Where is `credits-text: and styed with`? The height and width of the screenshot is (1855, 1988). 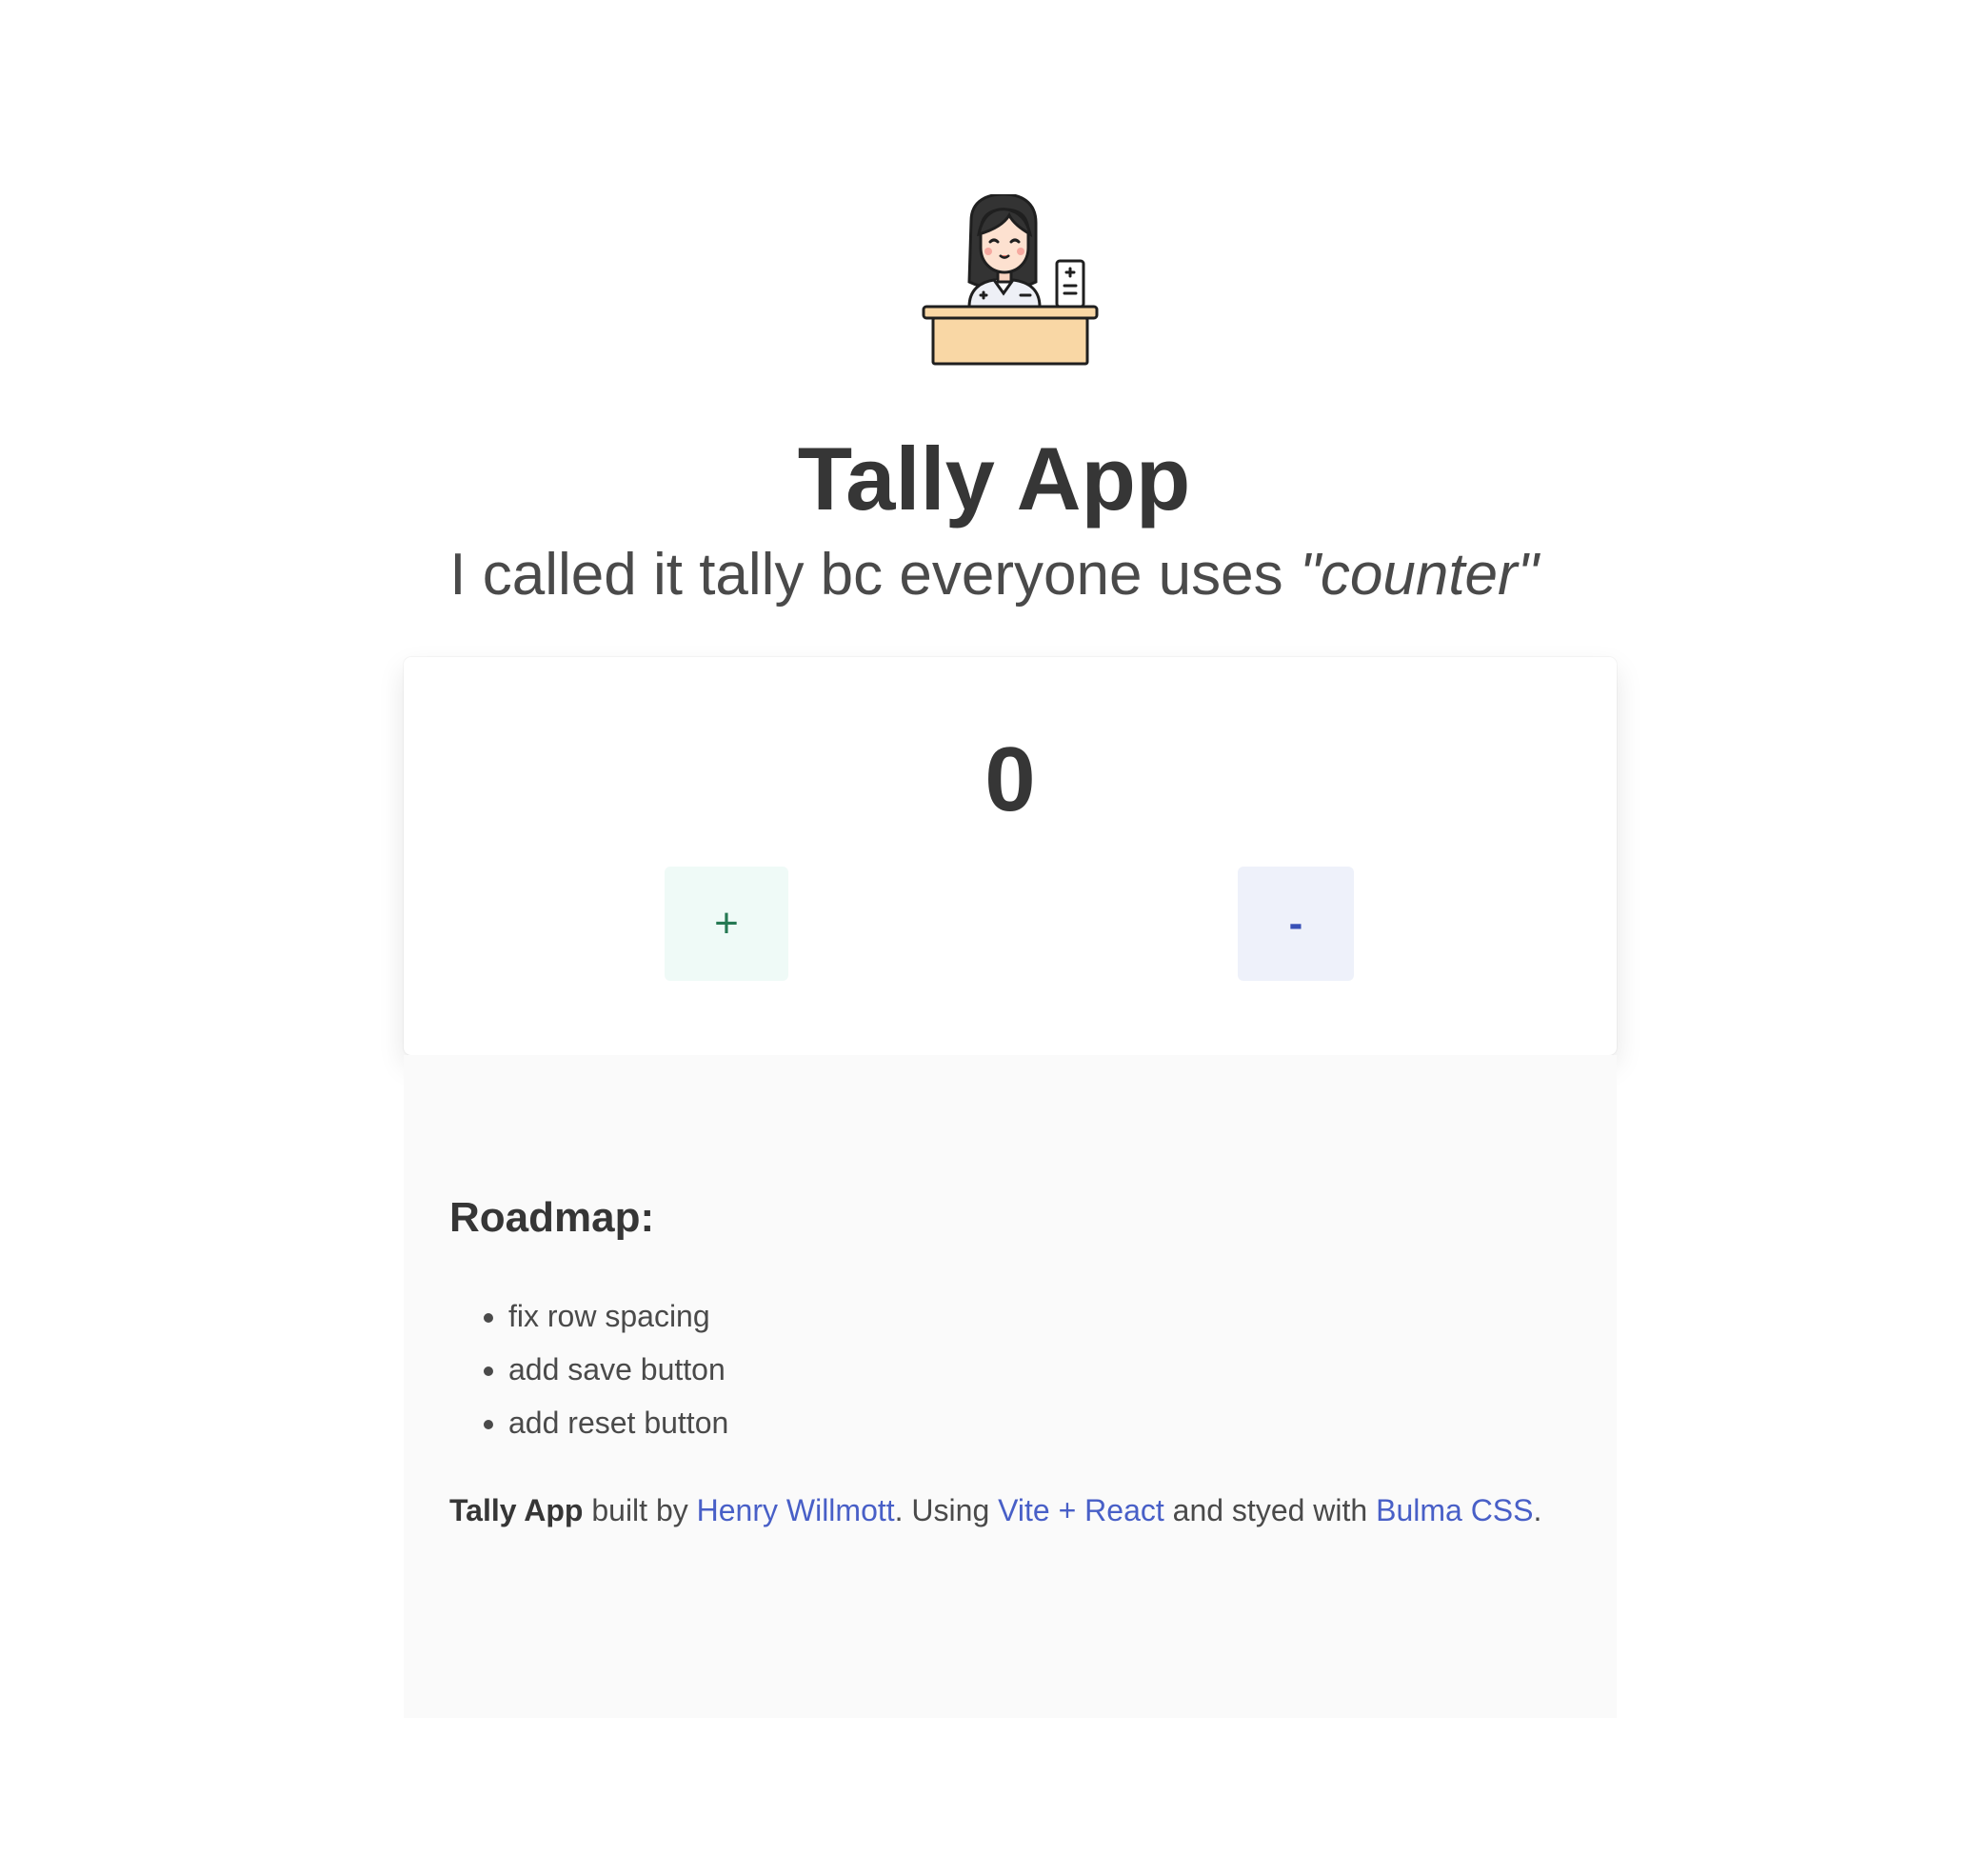
credits-text: and styed with is located at coordinates (1270, 1510).